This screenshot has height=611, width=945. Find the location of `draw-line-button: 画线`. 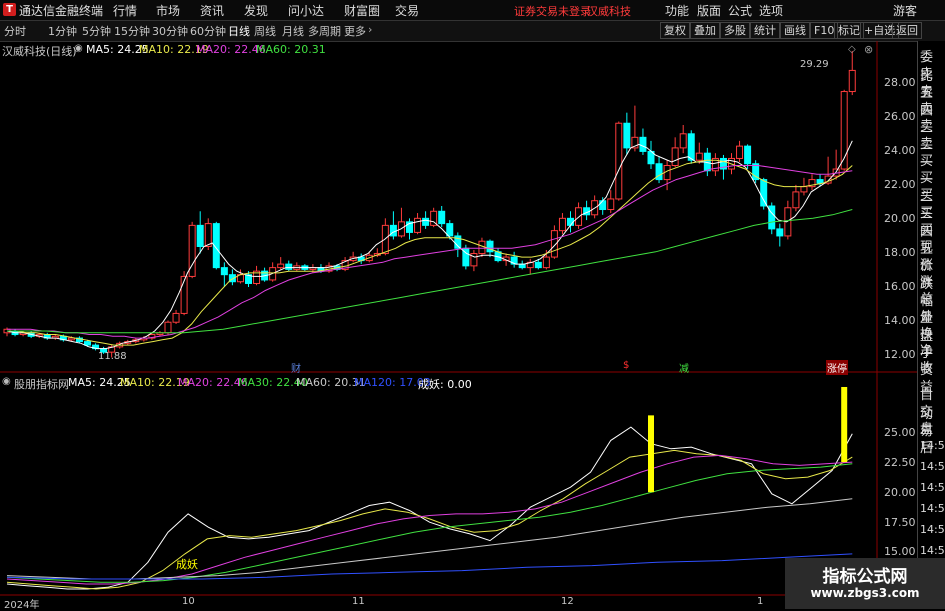

draw-line-button: 画线 is located at coordinates (795, 30).